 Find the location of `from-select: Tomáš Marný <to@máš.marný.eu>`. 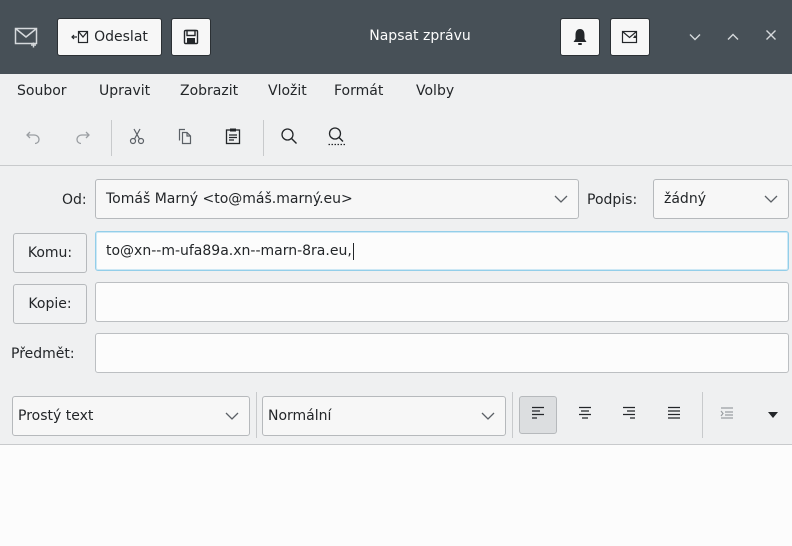

from-select: Tomáš Marný <to@máš.marný.eu> is located at coordinates (337, 199).